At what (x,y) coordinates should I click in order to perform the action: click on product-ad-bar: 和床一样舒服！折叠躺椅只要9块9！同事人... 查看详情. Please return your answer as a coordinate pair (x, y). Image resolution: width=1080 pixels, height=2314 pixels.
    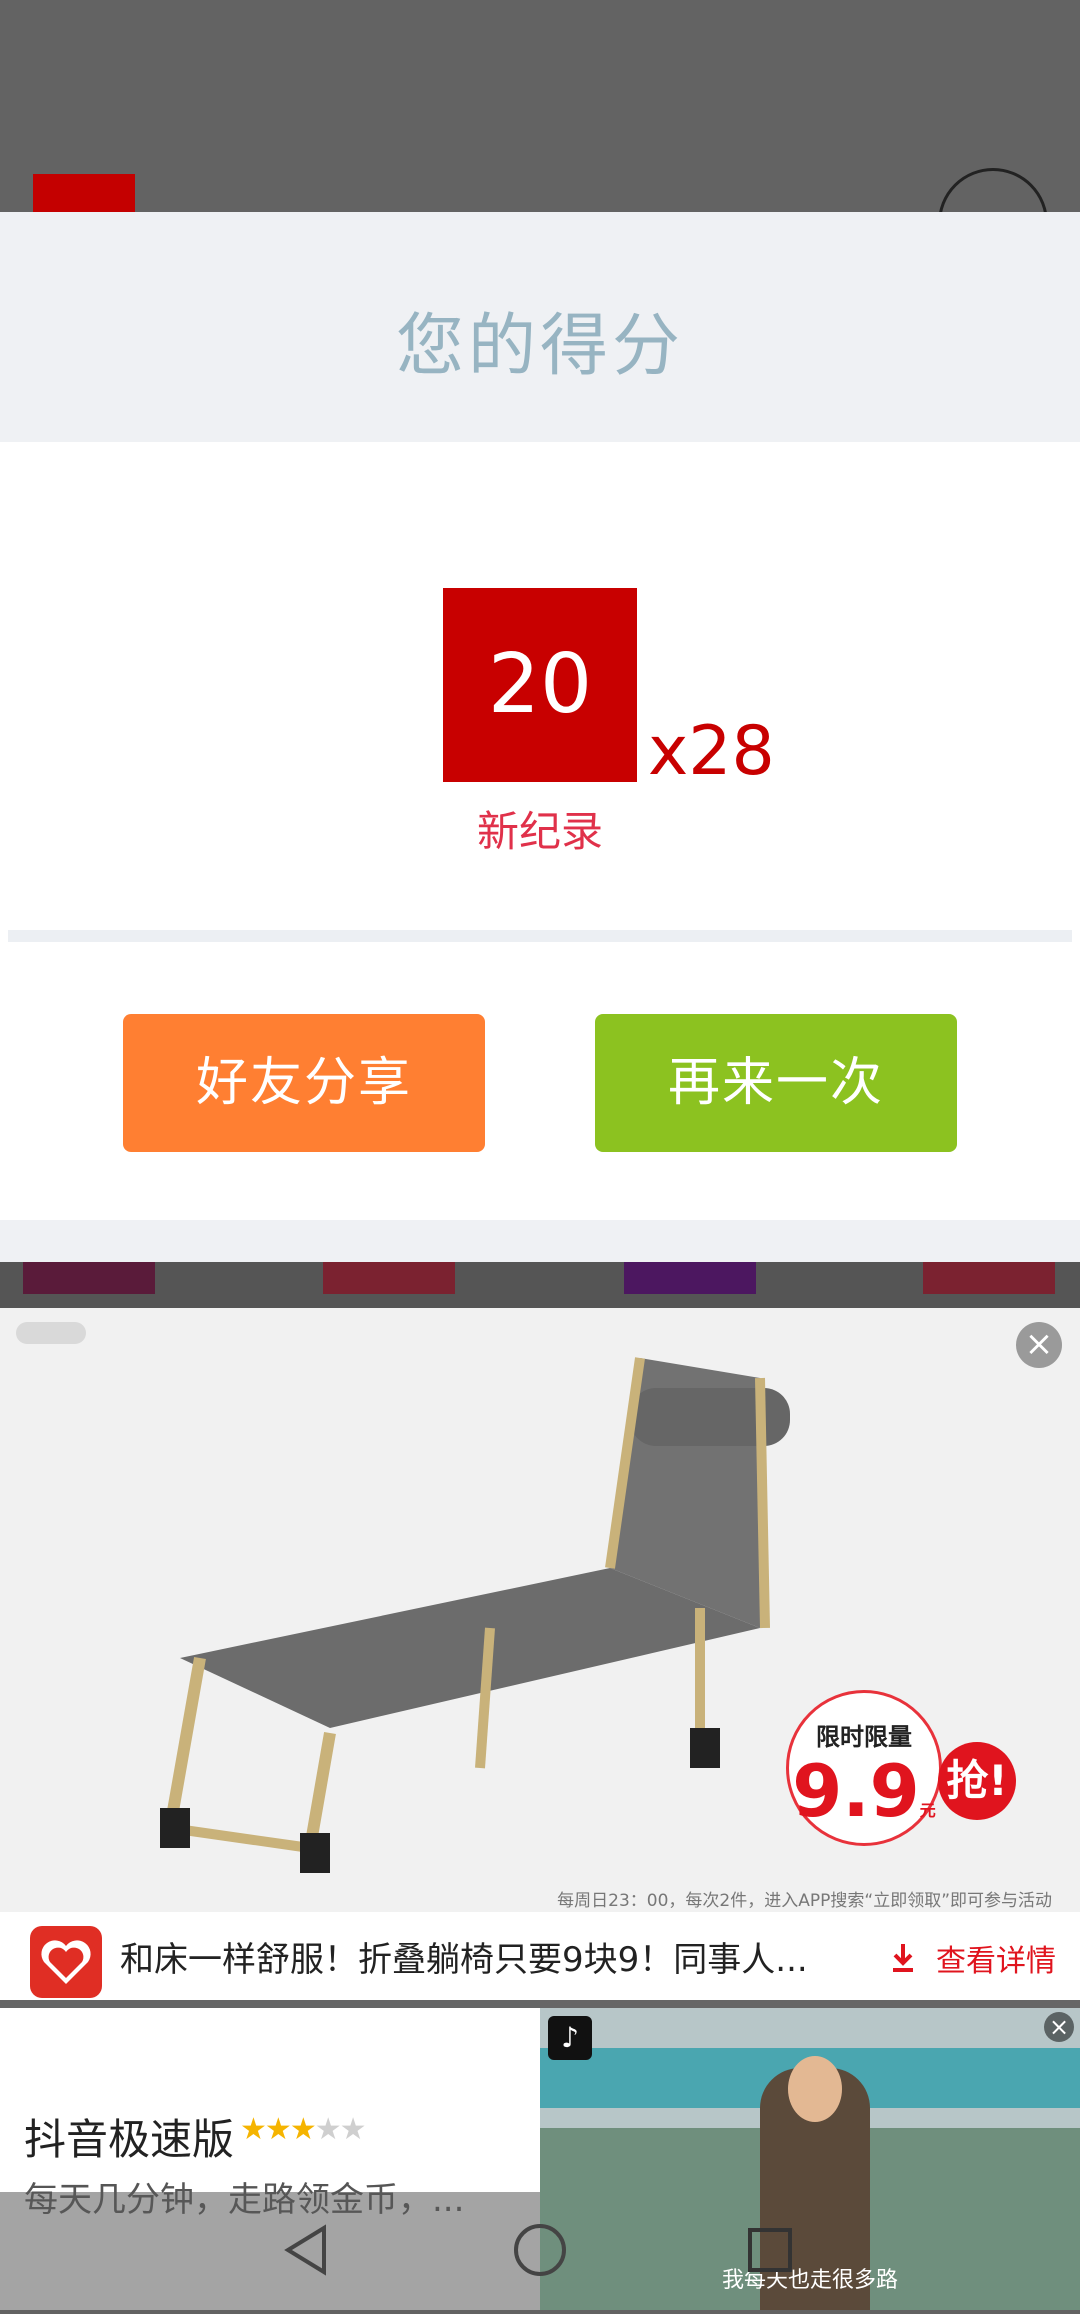
    Looking at the image, I should click on (540, 1956).